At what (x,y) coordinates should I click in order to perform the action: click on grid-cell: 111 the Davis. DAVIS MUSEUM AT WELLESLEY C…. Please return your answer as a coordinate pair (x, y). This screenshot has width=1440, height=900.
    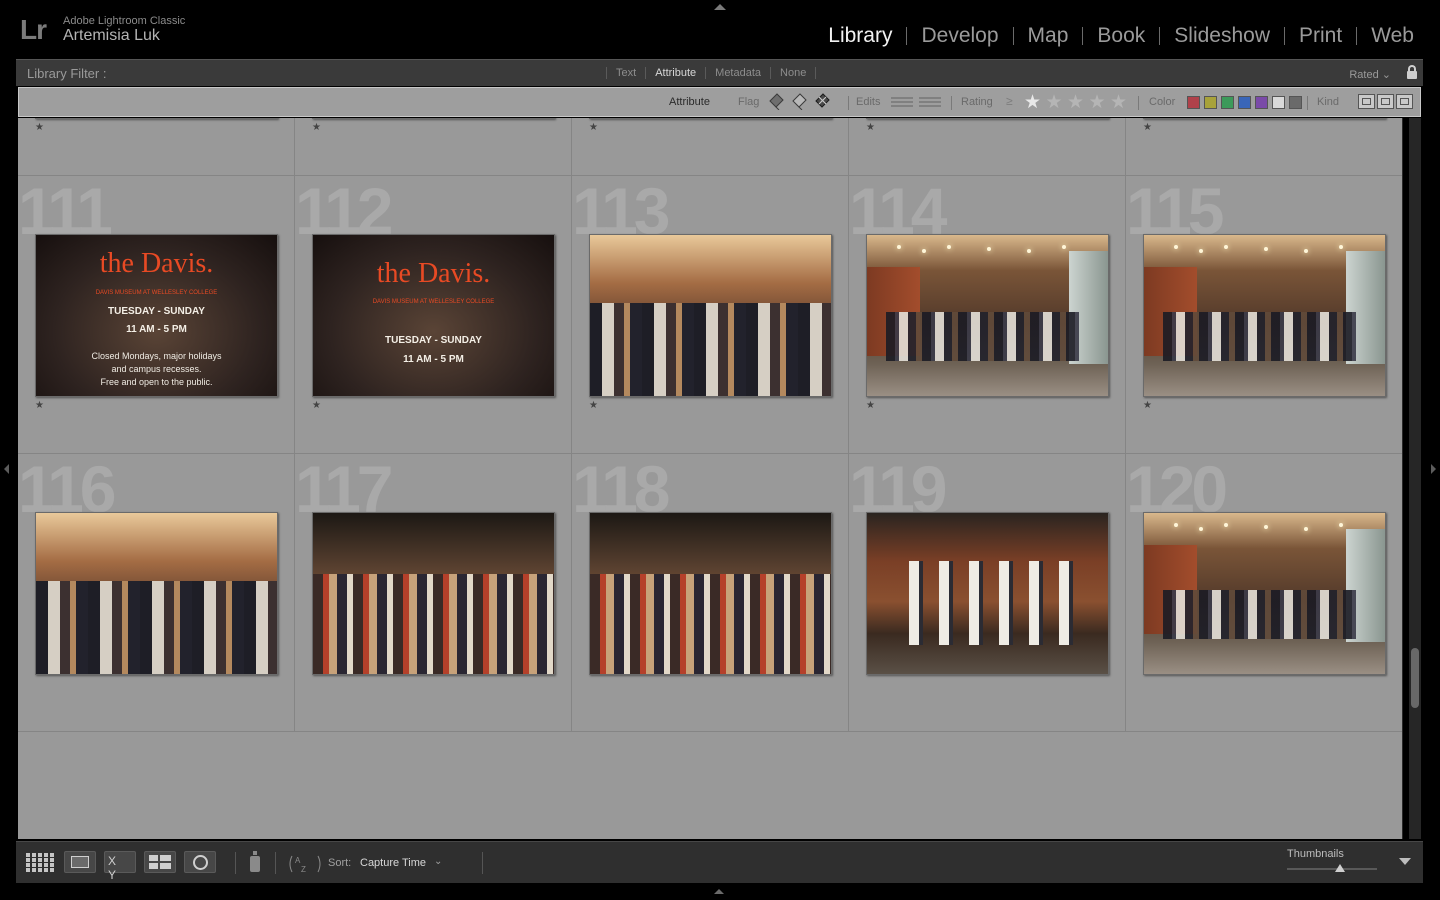
    Looking at the image, I should click on (156, 315).